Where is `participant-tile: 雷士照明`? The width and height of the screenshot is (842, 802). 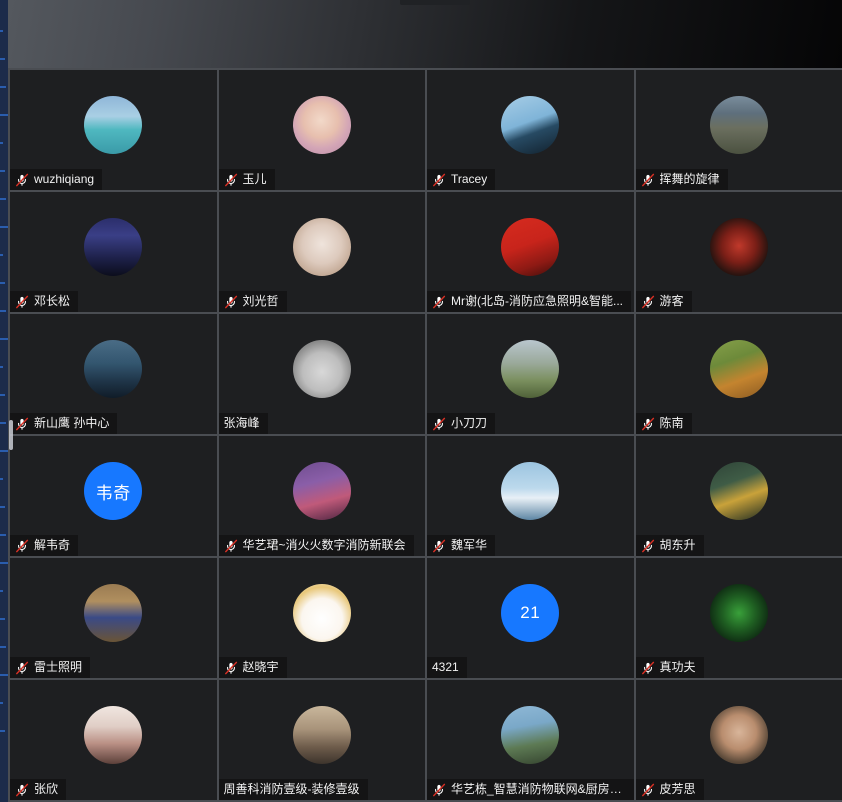
participant-tile: 雷士照明 is located at coordinates (113, 618).